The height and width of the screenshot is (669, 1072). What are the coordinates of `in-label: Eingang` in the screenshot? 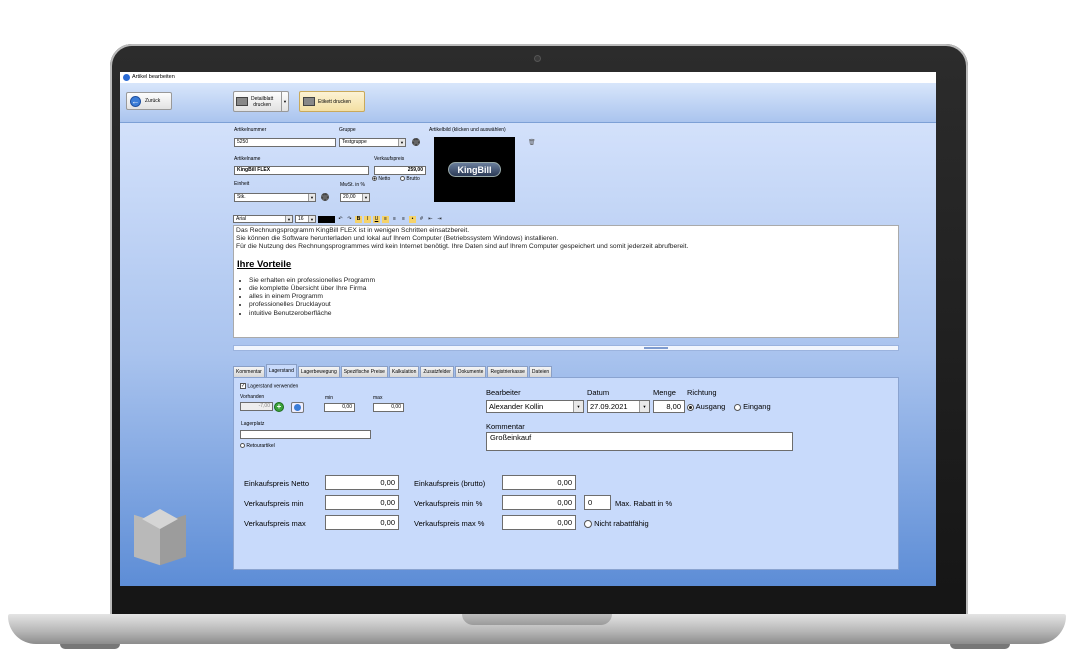 It's located at (757, 406).